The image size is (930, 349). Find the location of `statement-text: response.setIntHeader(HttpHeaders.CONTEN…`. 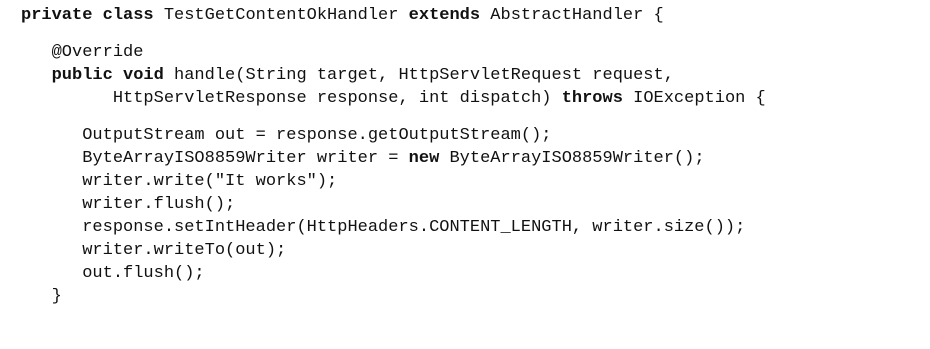

statement-text: response.setIntHeader(HttpHeaders.CONTEN… is located at coordinates (383, 227).